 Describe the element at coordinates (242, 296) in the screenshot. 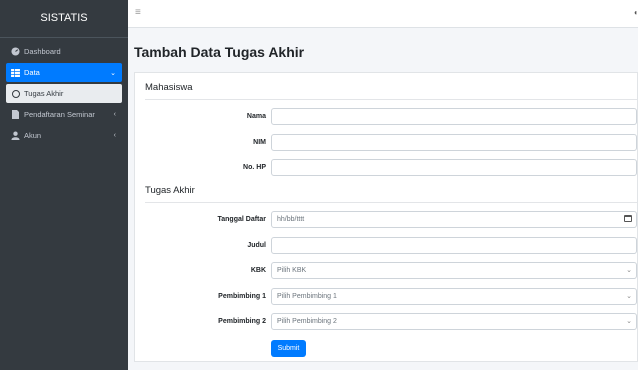

I see `pembimbing-1-label: Pembimbing 1` at that location.